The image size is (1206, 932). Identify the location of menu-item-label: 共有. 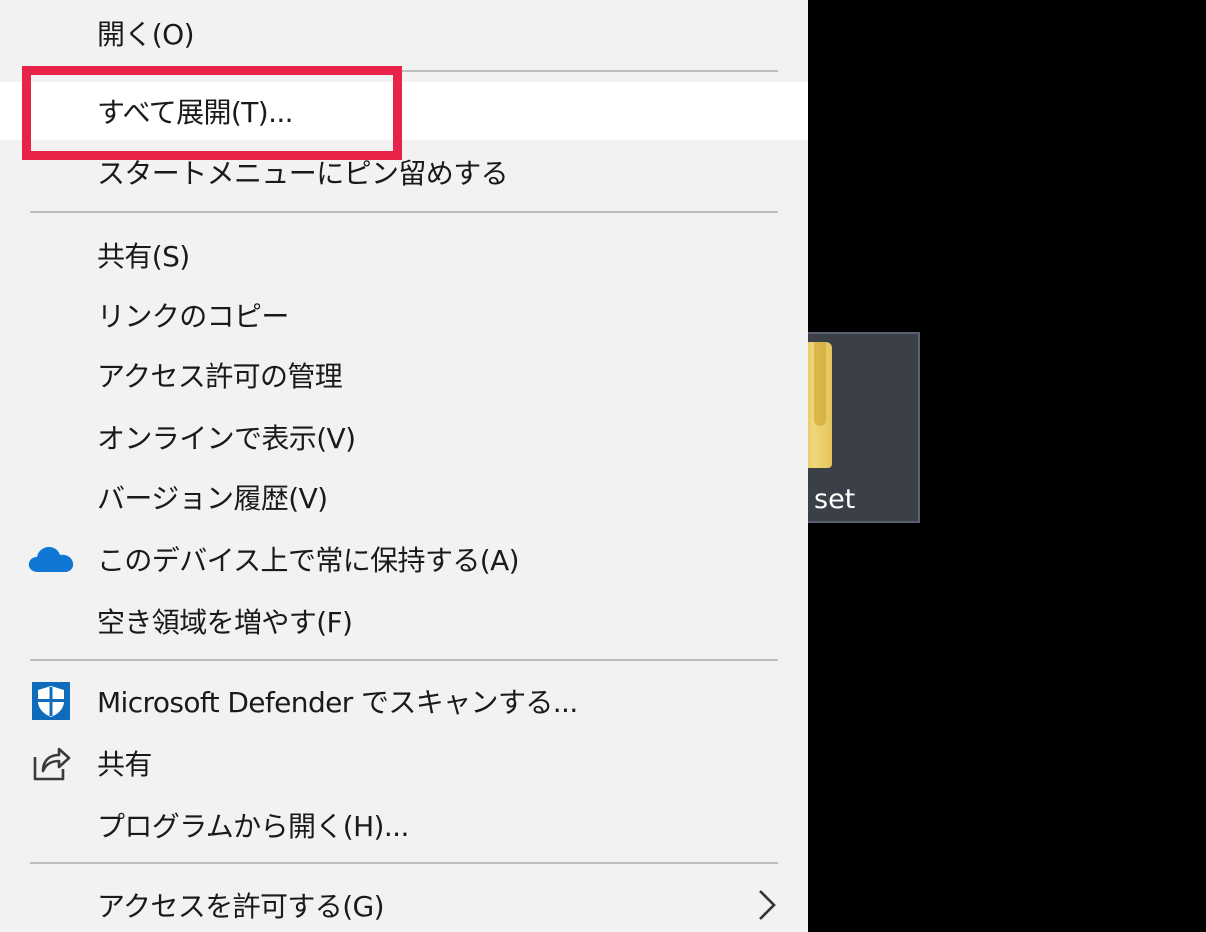
(124, 764).